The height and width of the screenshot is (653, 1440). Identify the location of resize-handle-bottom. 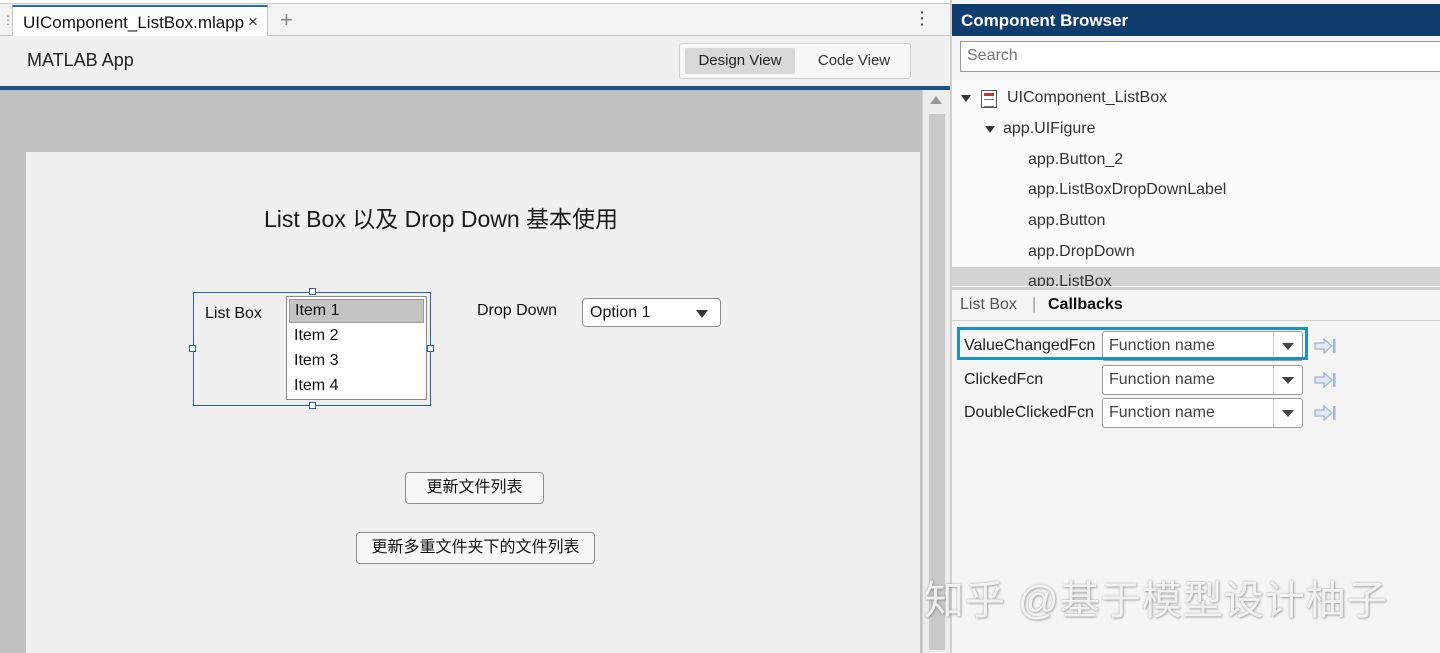
(312, 405).